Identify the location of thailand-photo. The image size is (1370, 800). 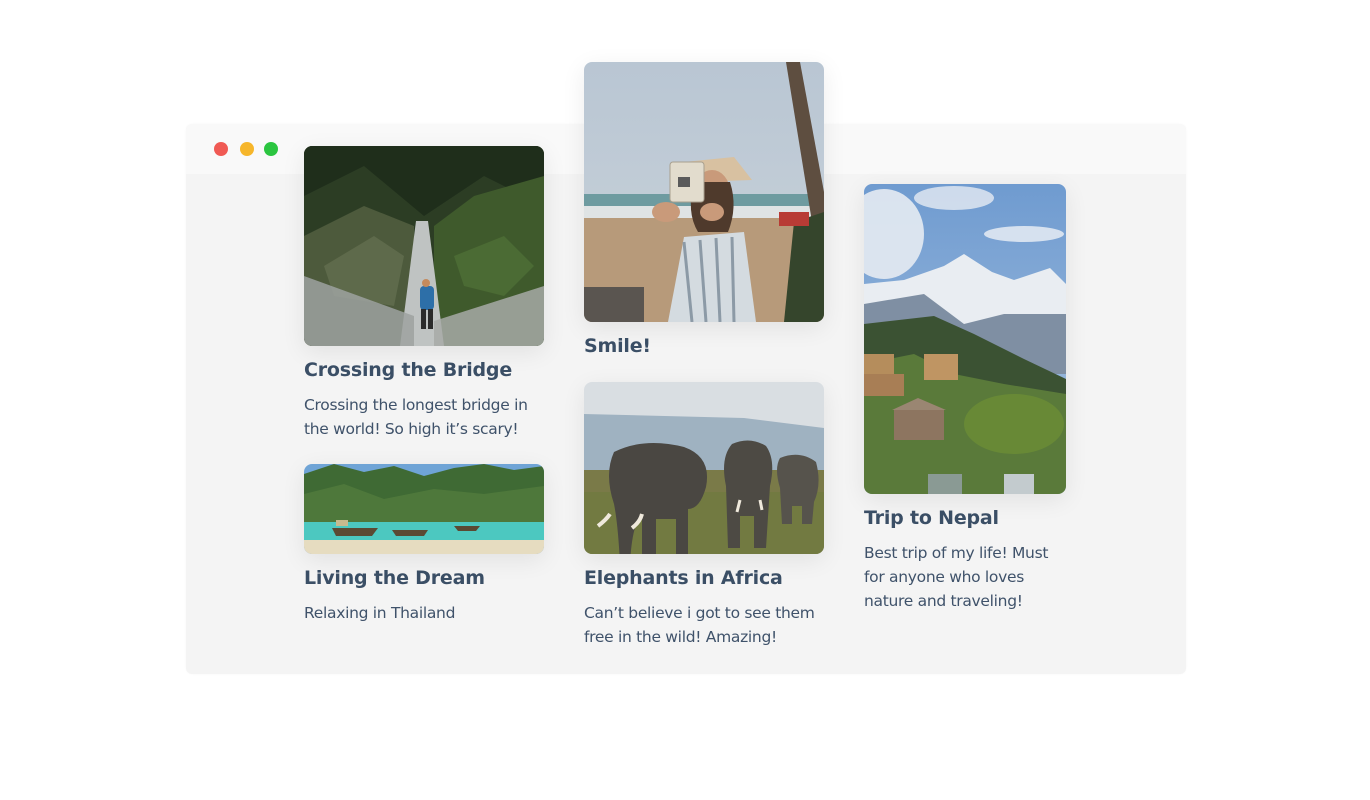
(424, 509).